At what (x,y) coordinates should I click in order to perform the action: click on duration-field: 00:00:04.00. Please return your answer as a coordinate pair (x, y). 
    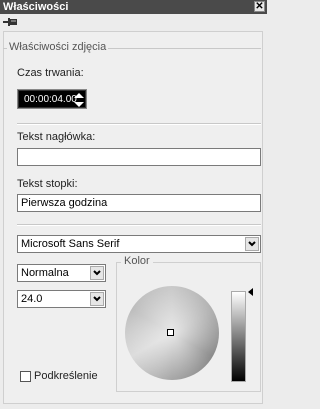
    Looking at the image, I should click on (52, 99).